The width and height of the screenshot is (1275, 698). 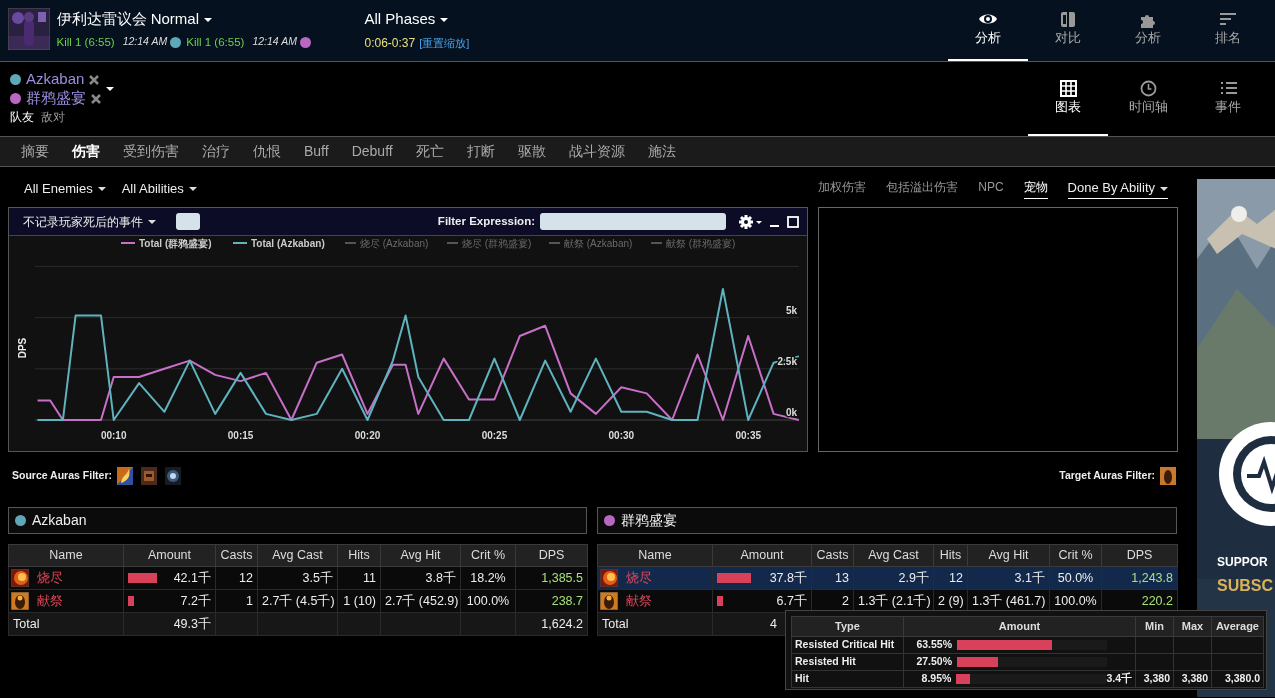 I want to click on filter-toggle: 包括溢出伤害, so click(x=922, y=188).